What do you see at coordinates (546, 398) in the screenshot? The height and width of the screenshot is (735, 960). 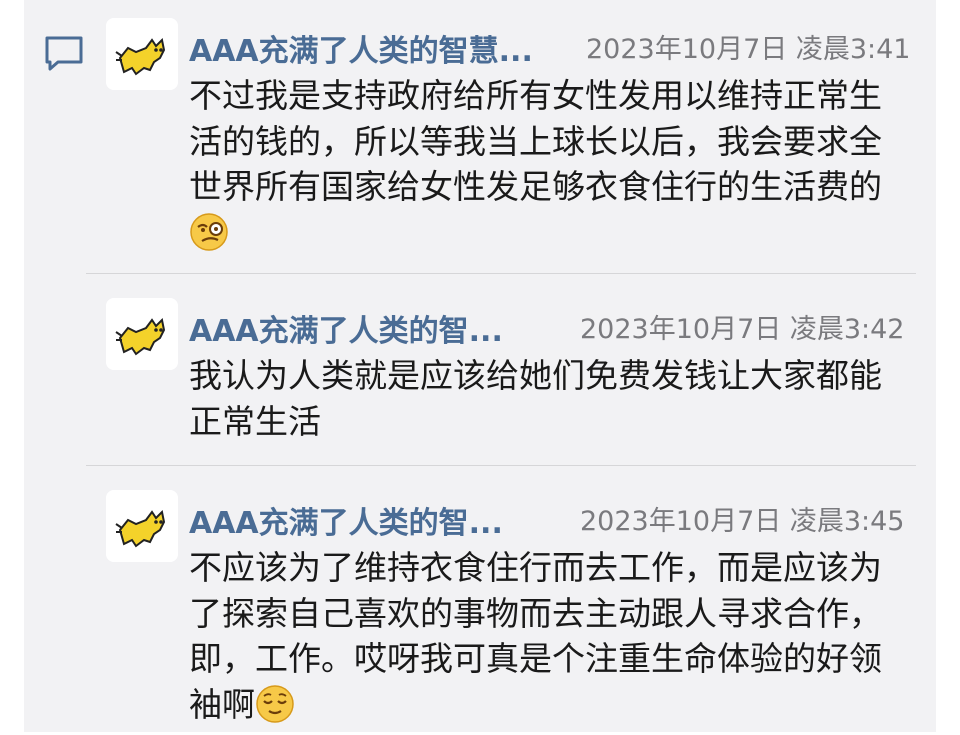 I see `message-text: 我认为人类就是应该给她们免费发钱让大家都能正常生活` at bounding box center [546, 398].